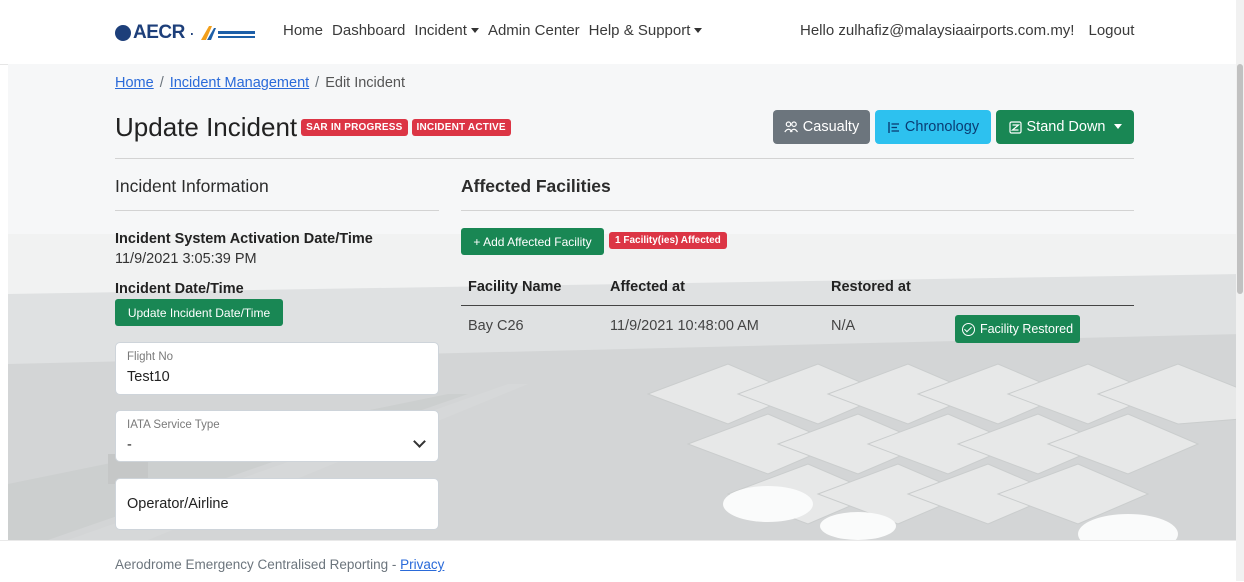 The image size is (1244, 582). What do you see at coordinates (159, 32) in the screenshot?
I see `brand-name: AECR` at bounding box center [159, 32].